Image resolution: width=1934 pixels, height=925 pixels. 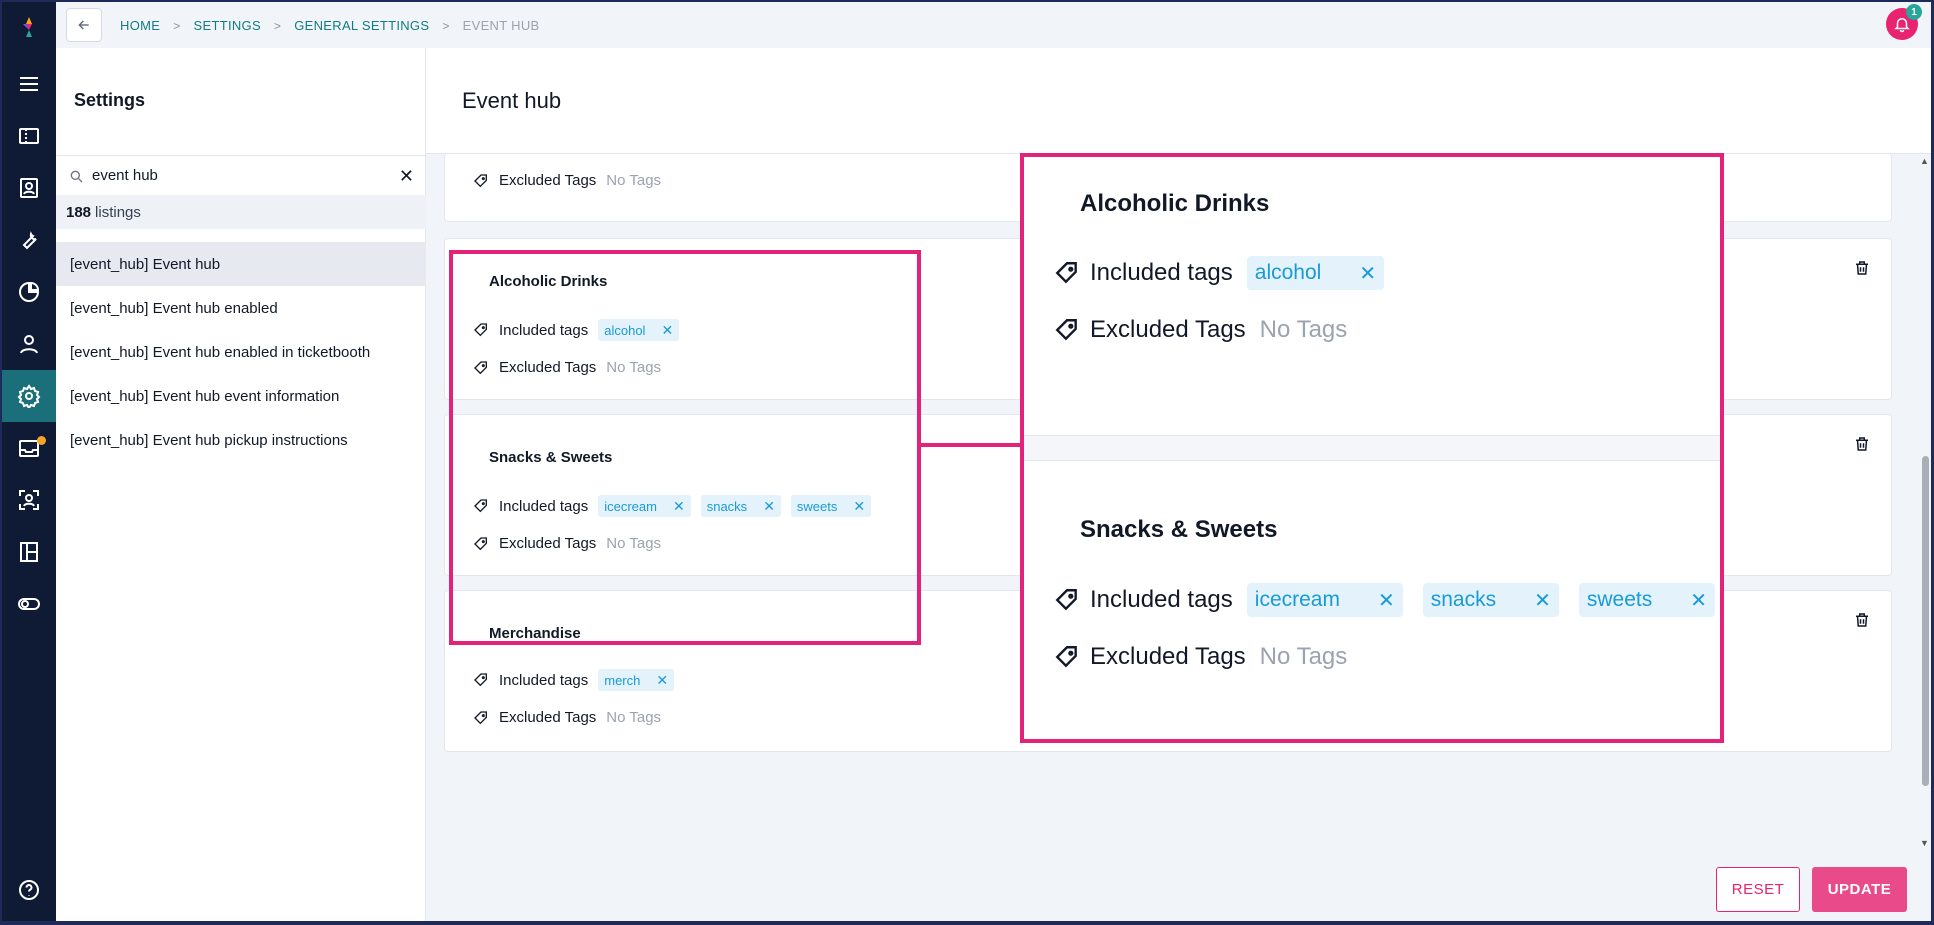 I want to click on zoom-group-title: Alcoholic Drinks, so click(x=1175, y=203).